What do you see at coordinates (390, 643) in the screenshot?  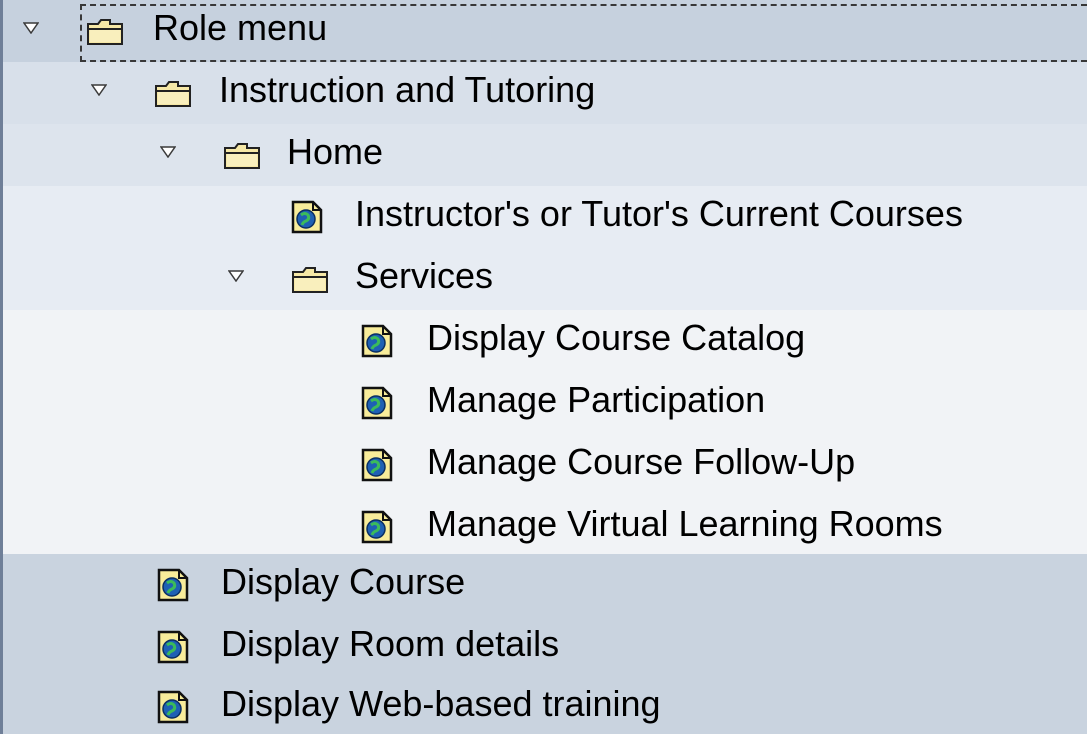 I see `tree-node-label: Display Room details` at bounding box center [390, 643].